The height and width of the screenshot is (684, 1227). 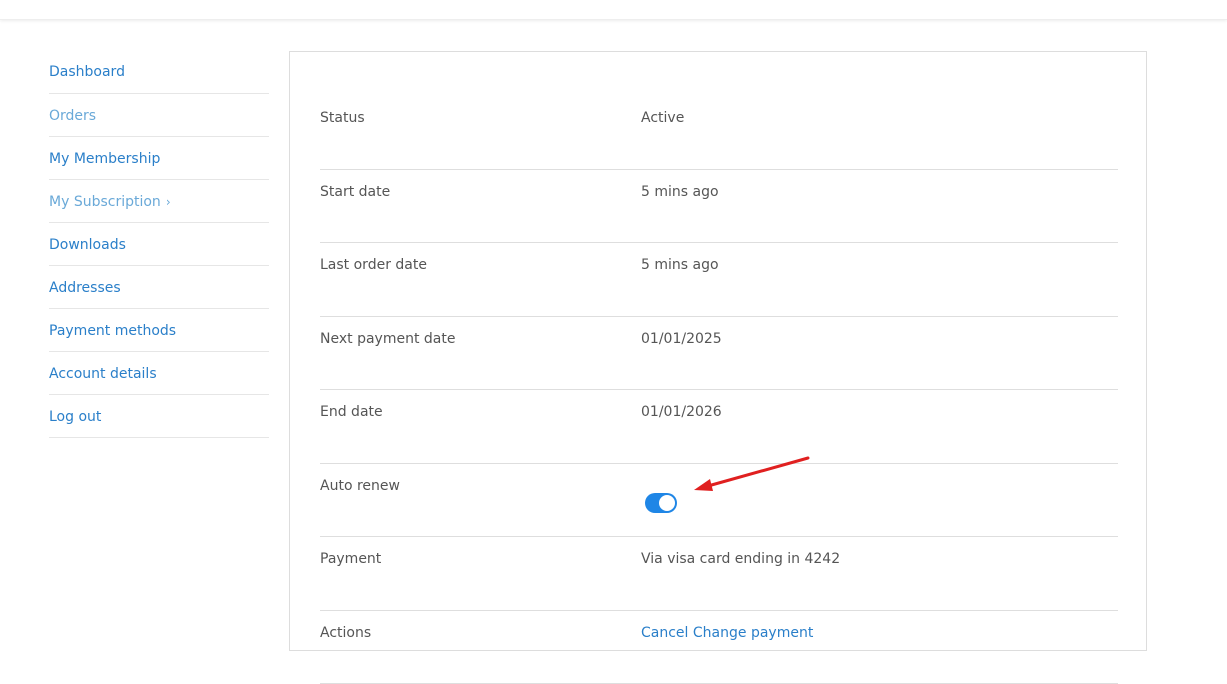 I want to click on row-last-order-date: Last order date 5 mins ago, so click(x=719, y=280).